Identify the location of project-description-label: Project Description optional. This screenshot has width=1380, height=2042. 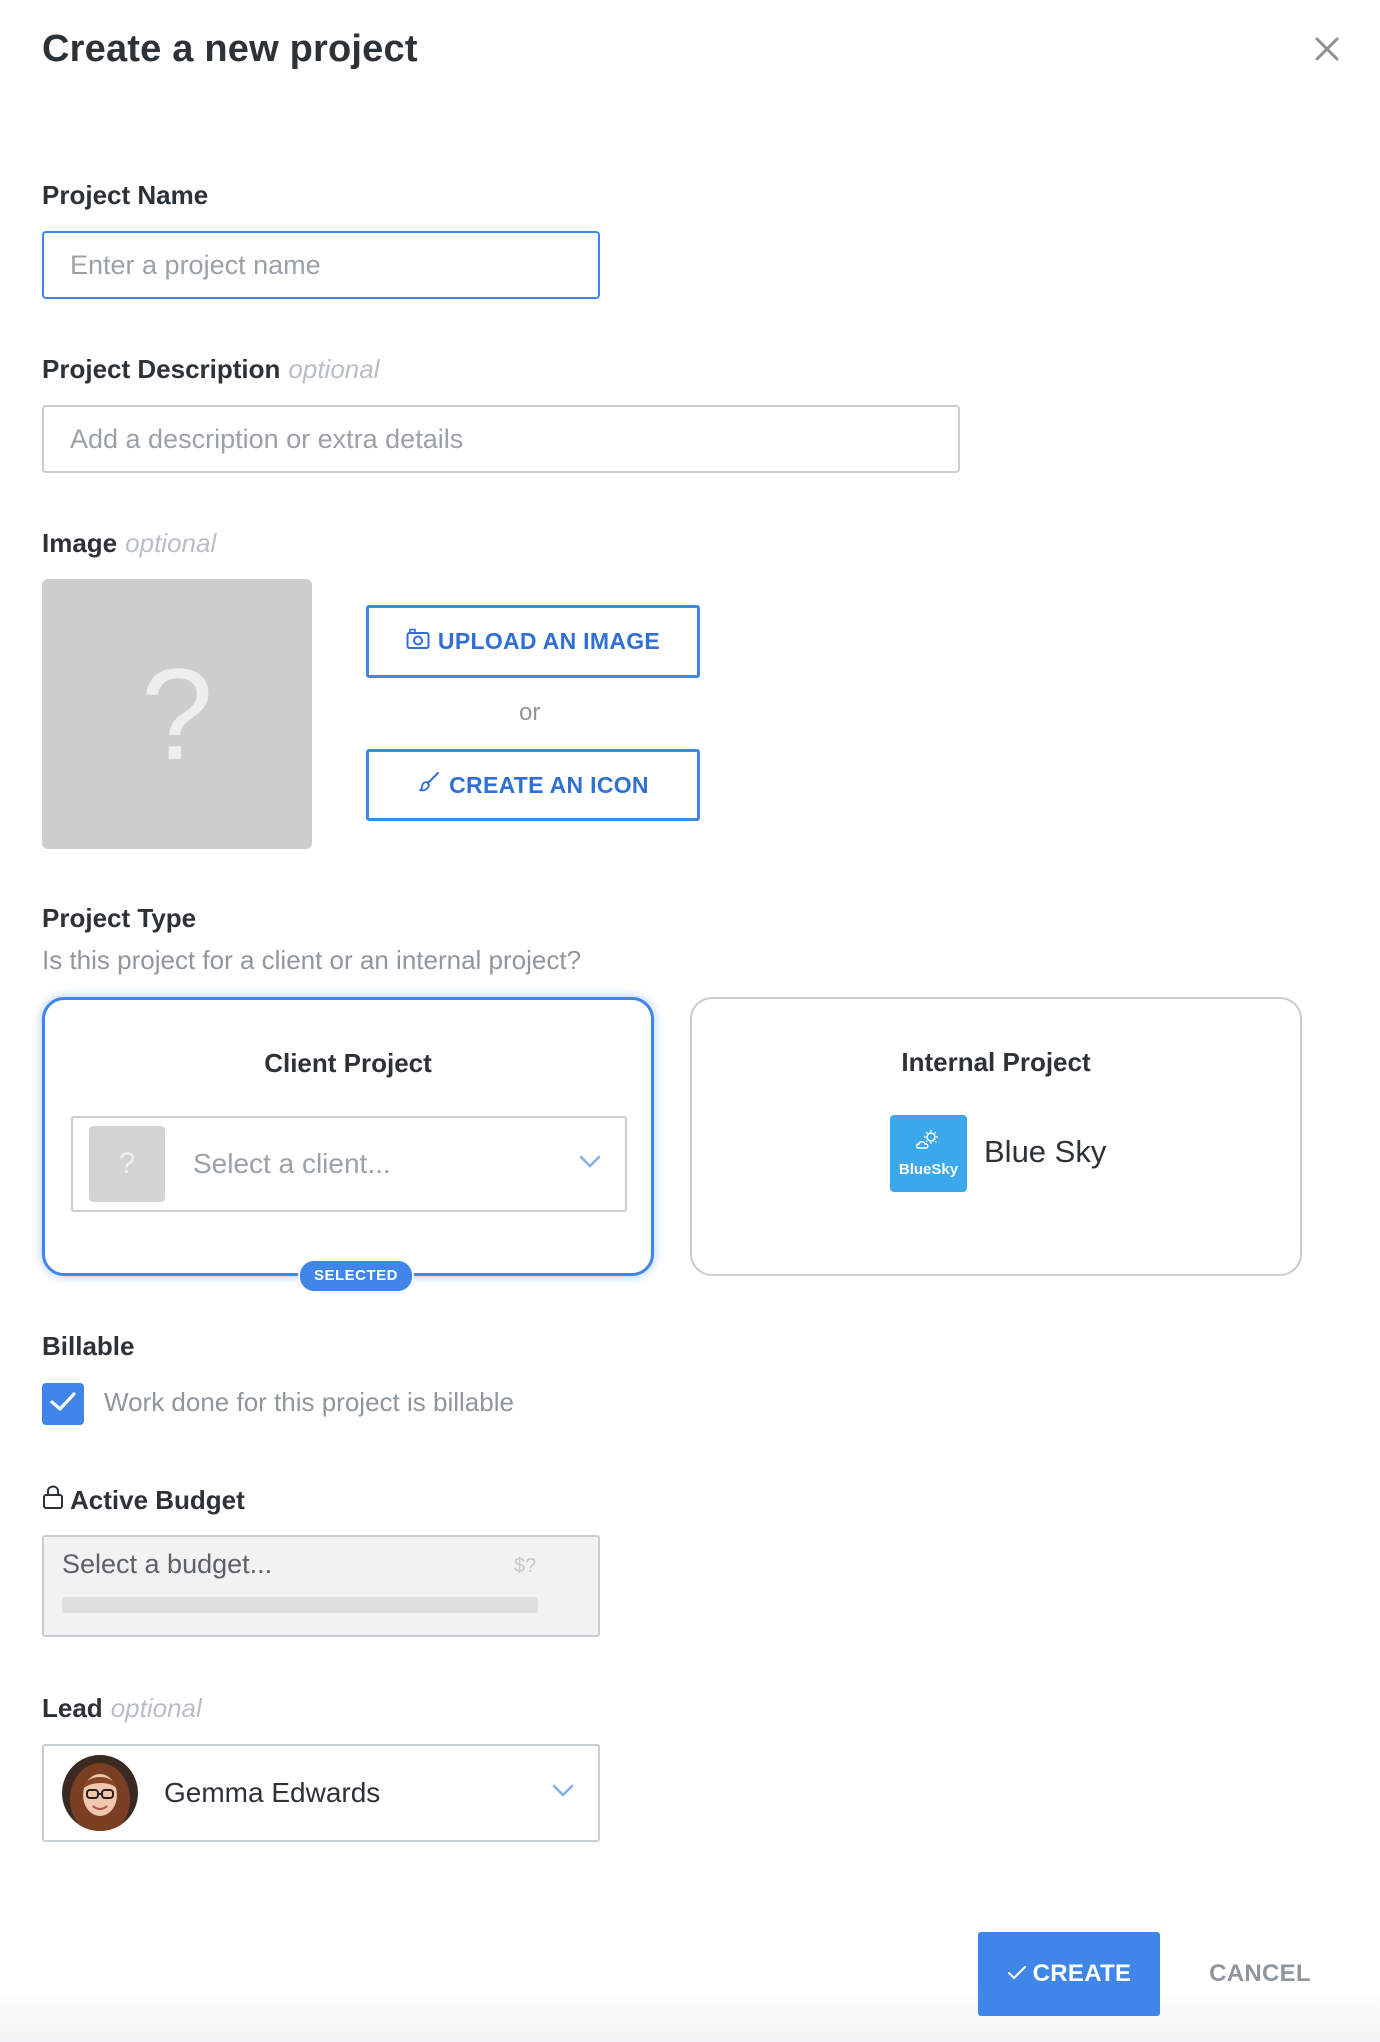
(210, 369).